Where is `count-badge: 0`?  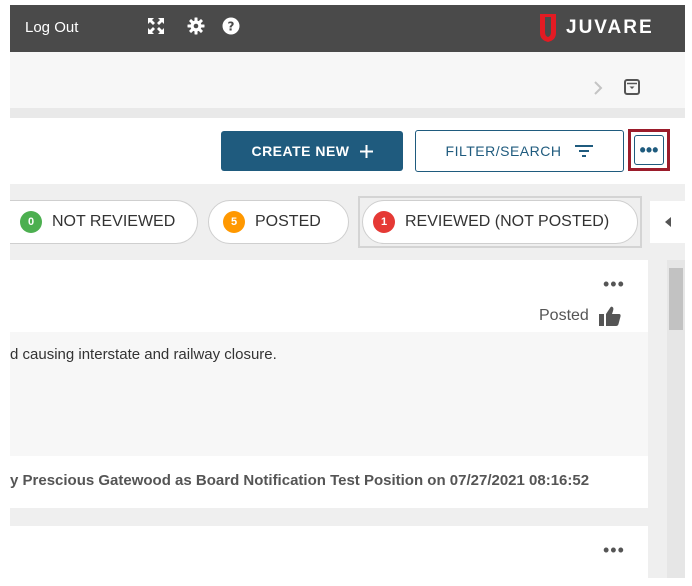 count-badge: 0 is located at coordinates (31, 222).